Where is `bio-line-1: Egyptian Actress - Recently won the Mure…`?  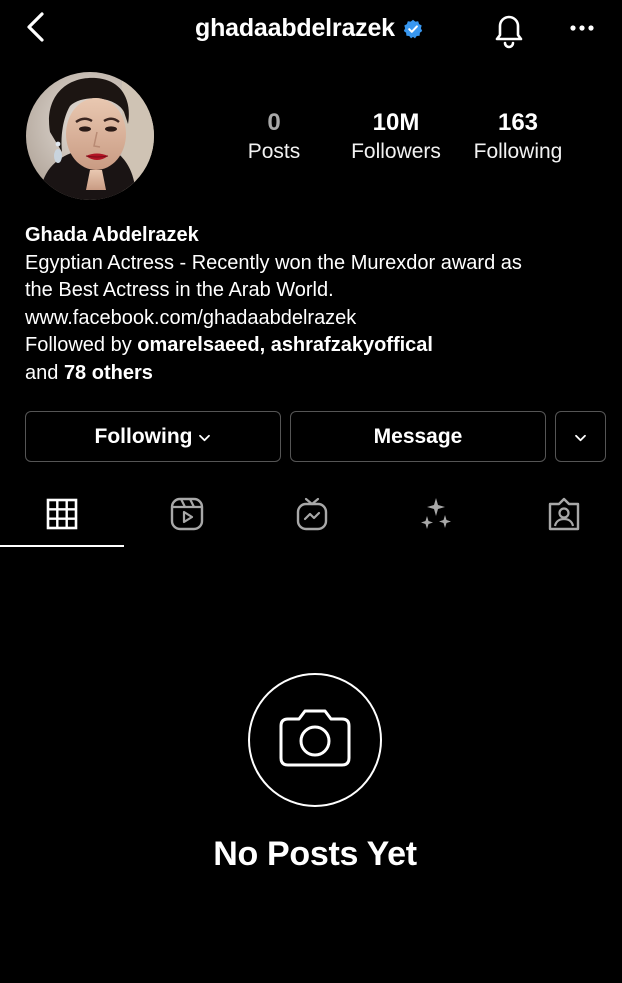
bio-line-1: Egyptian Actress - Recently won the Mure… is located at coordinates (273, 262).